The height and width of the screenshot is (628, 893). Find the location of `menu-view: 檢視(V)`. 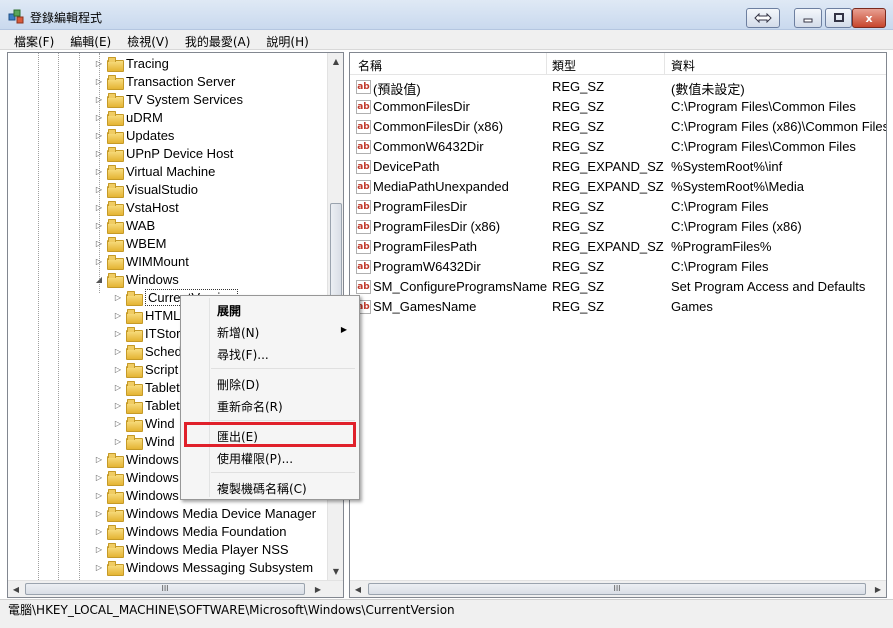

menu-view: 檢視(V) is located at coordinates (148, 39).